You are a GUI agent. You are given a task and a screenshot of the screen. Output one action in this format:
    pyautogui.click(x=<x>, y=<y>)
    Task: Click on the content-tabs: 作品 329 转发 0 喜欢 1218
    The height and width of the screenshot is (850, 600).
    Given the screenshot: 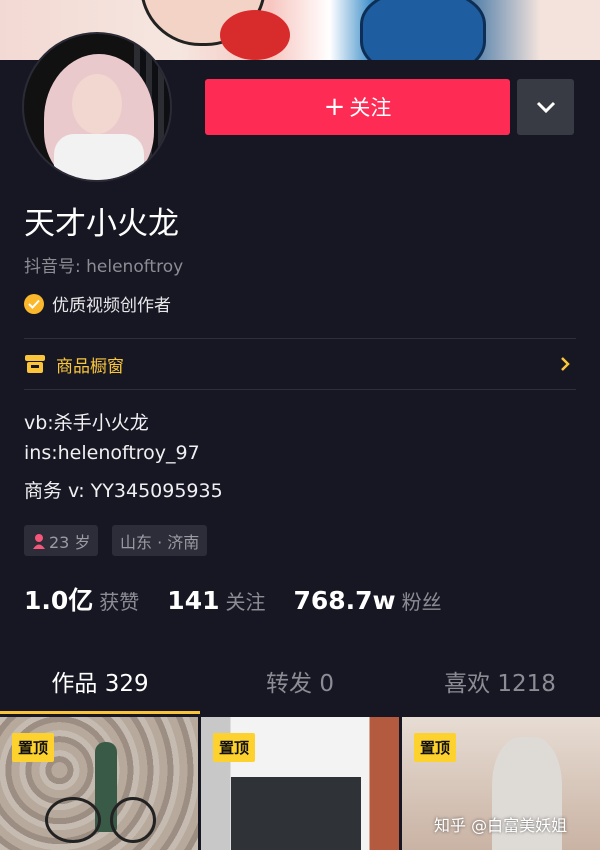 What is the action you would take?
    pyautogui.click(x=300, y=684)
    